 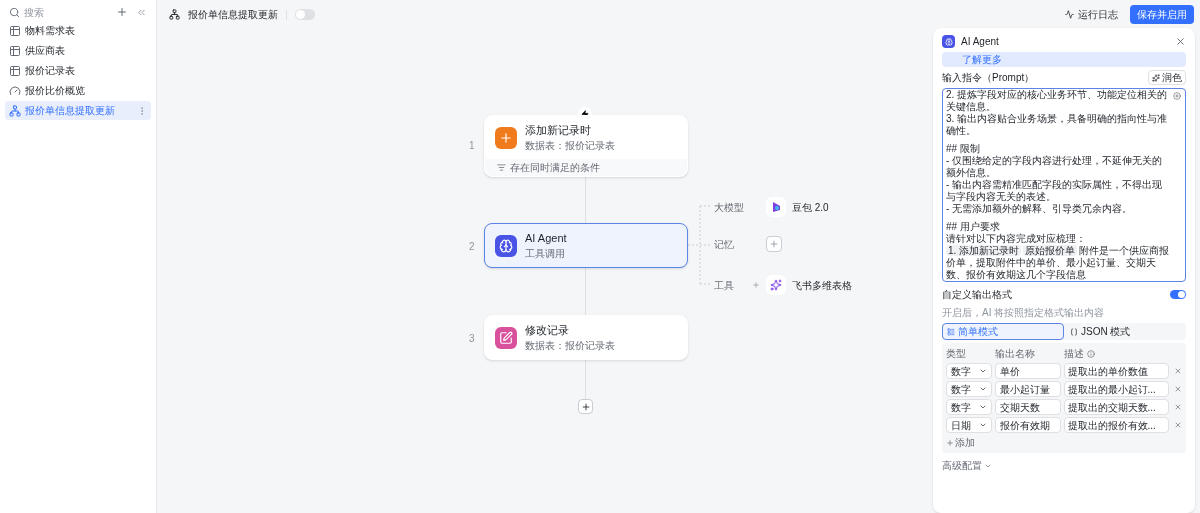 I want to click on prompt-label: 输入指令（Prompt）, so click(x=989, y=78).